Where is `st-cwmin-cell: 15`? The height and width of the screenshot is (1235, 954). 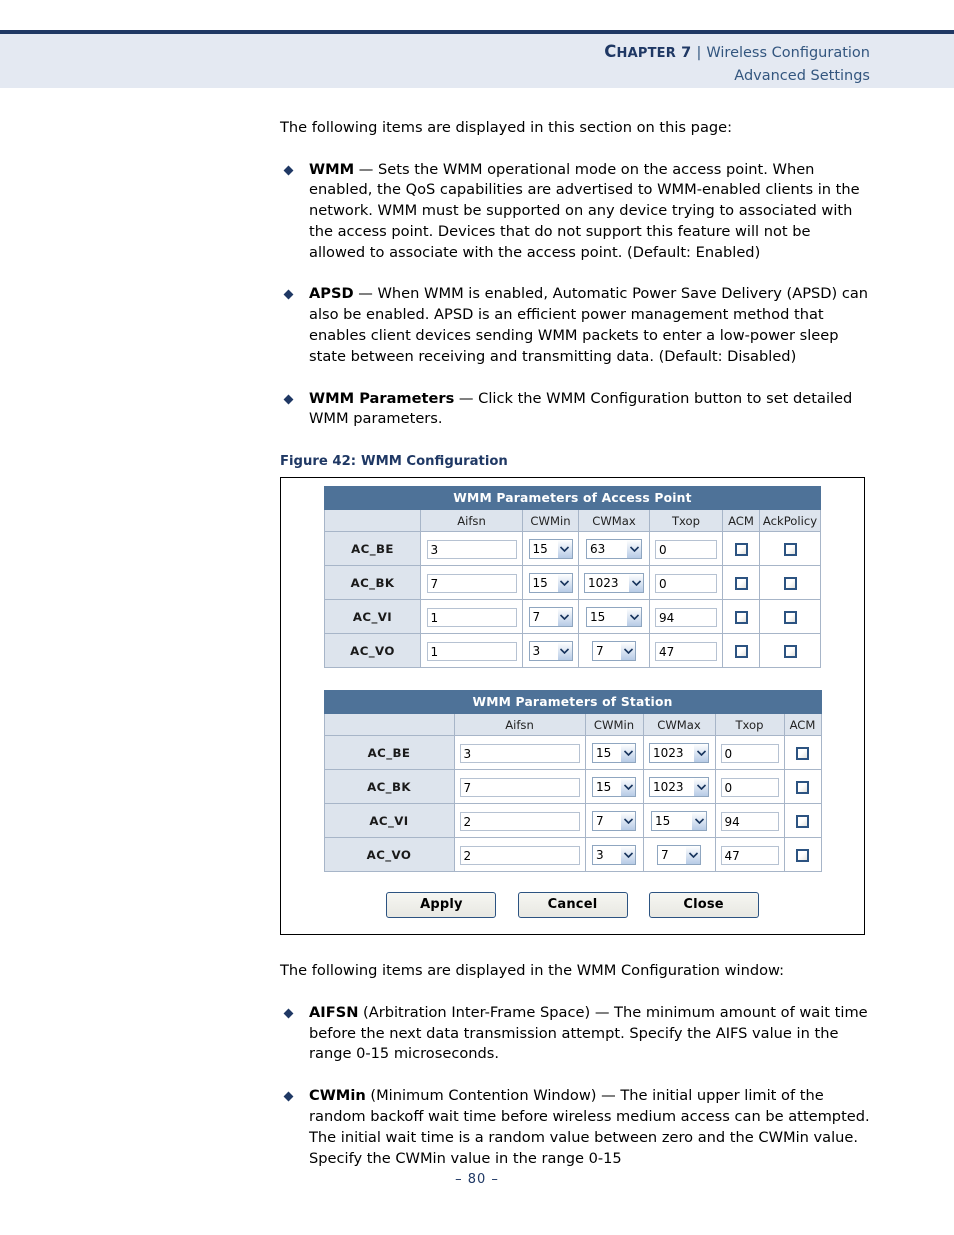
st-cwmin-cell: 15 is located at coordinates (614, 787).